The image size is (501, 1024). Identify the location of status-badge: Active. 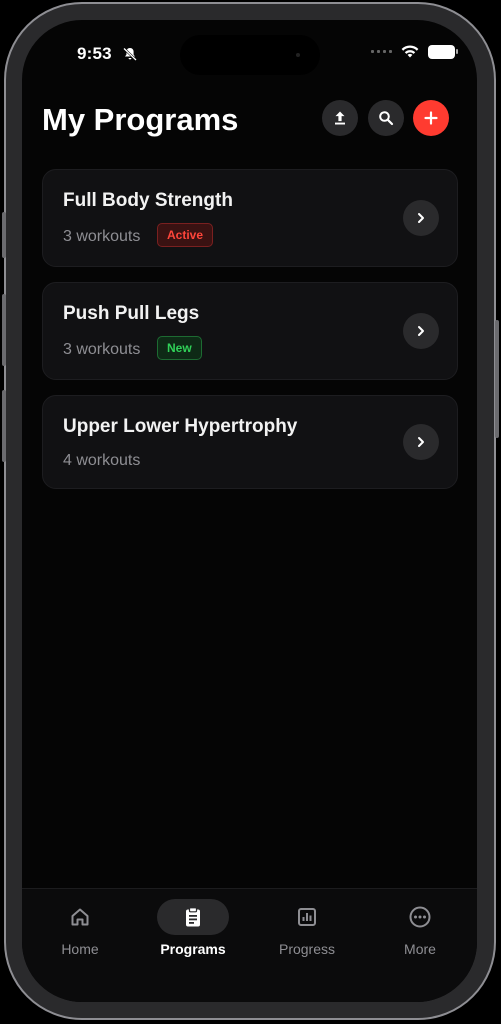
(185, 235).